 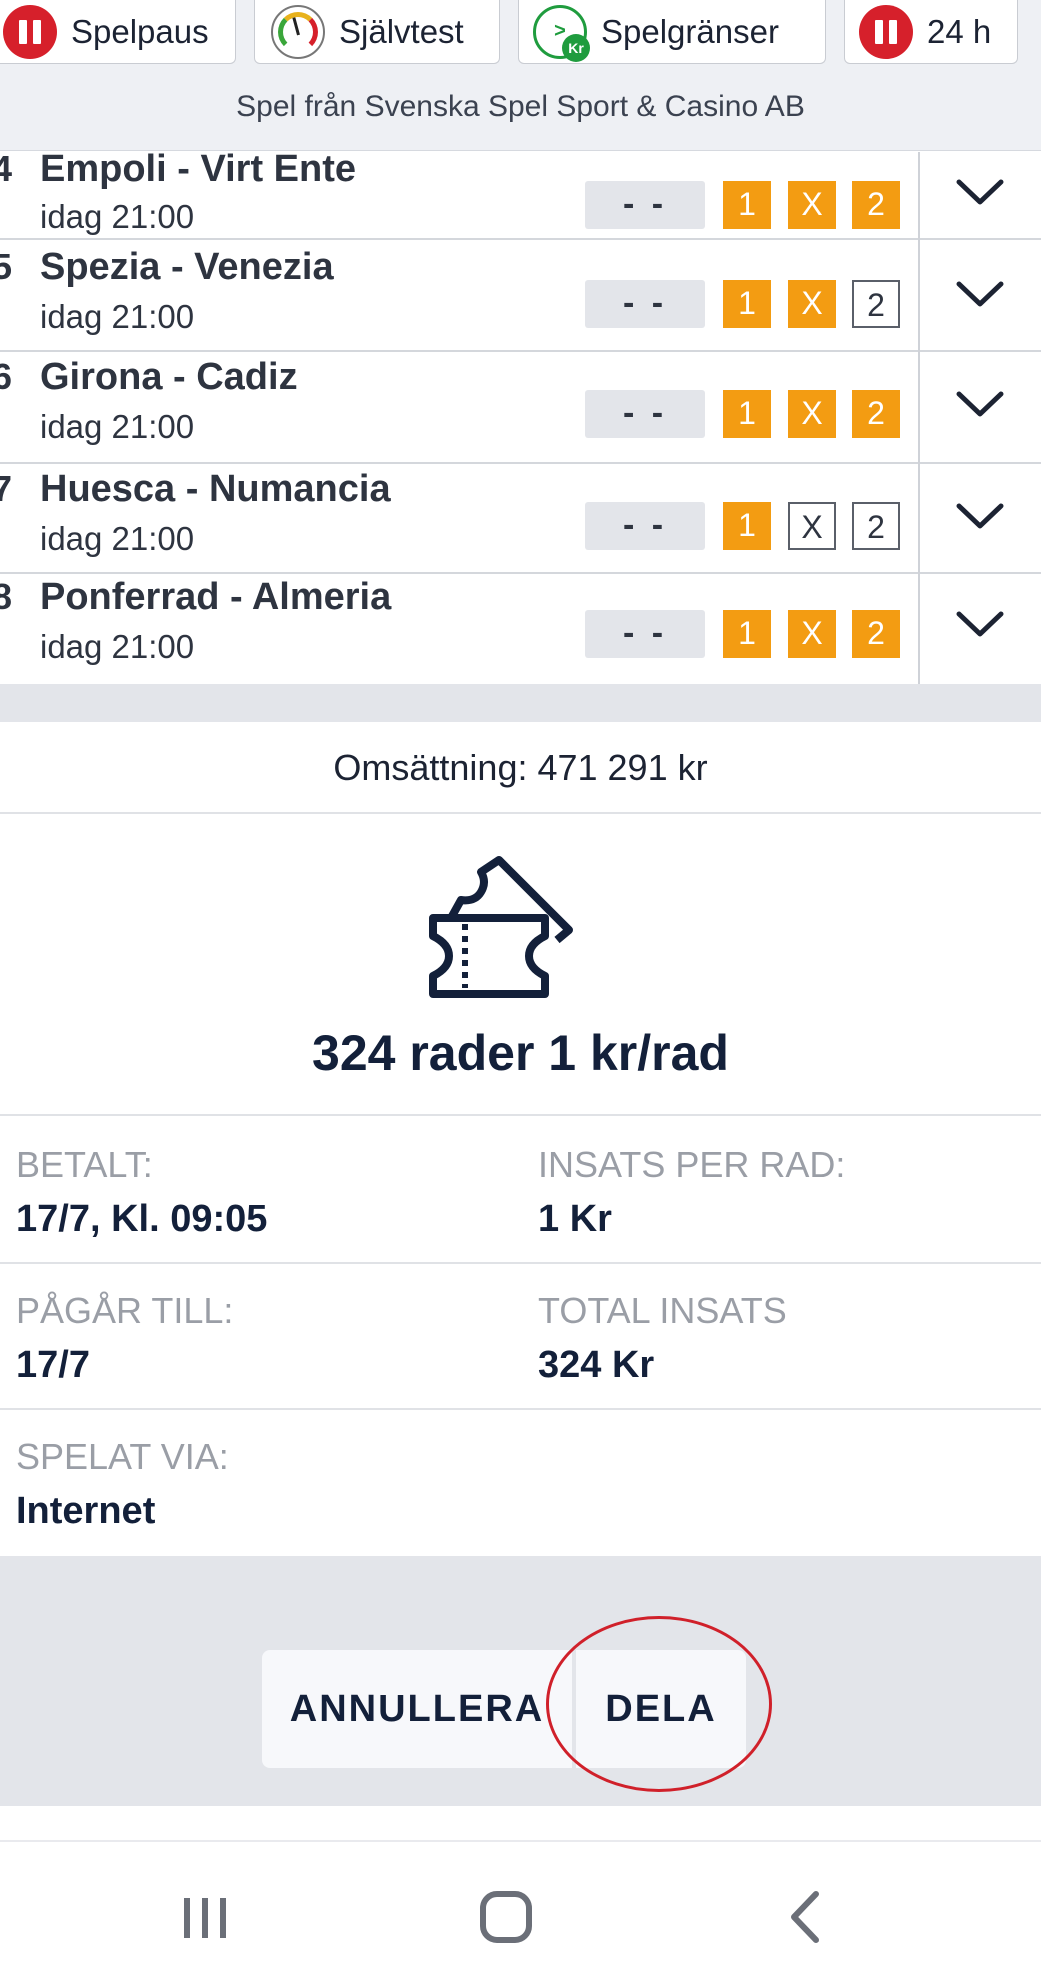 I want to click on spelgranser-button: > Kr Spelgränser, so click(x=672, y=32).